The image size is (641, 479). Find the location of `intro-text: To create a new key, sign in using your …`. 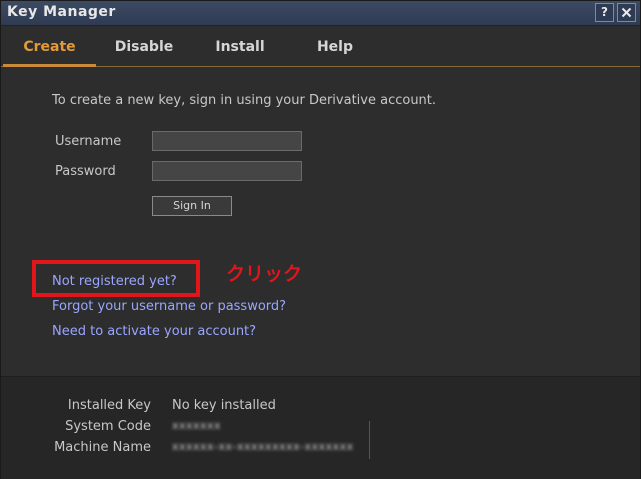

intro-text: To create a new key, sign in using your … is located at coordinates (244, 100).